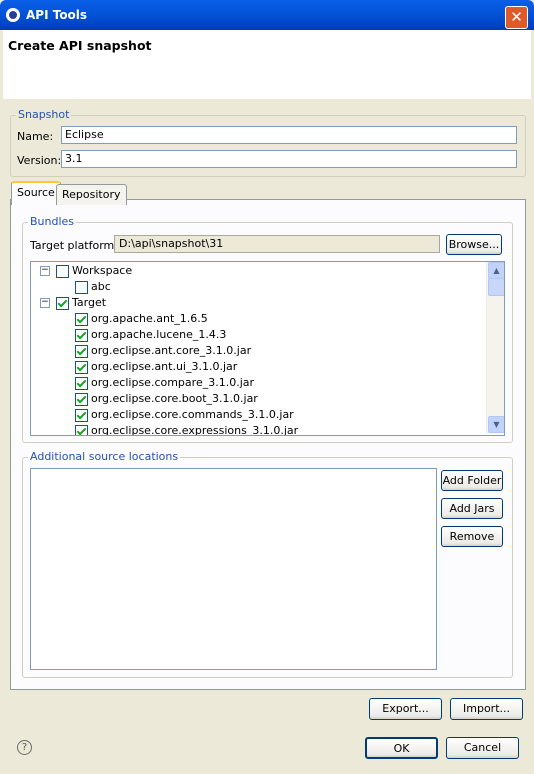  I want to click on additional-locations-legend: Additional source locations, so click(104, 456).